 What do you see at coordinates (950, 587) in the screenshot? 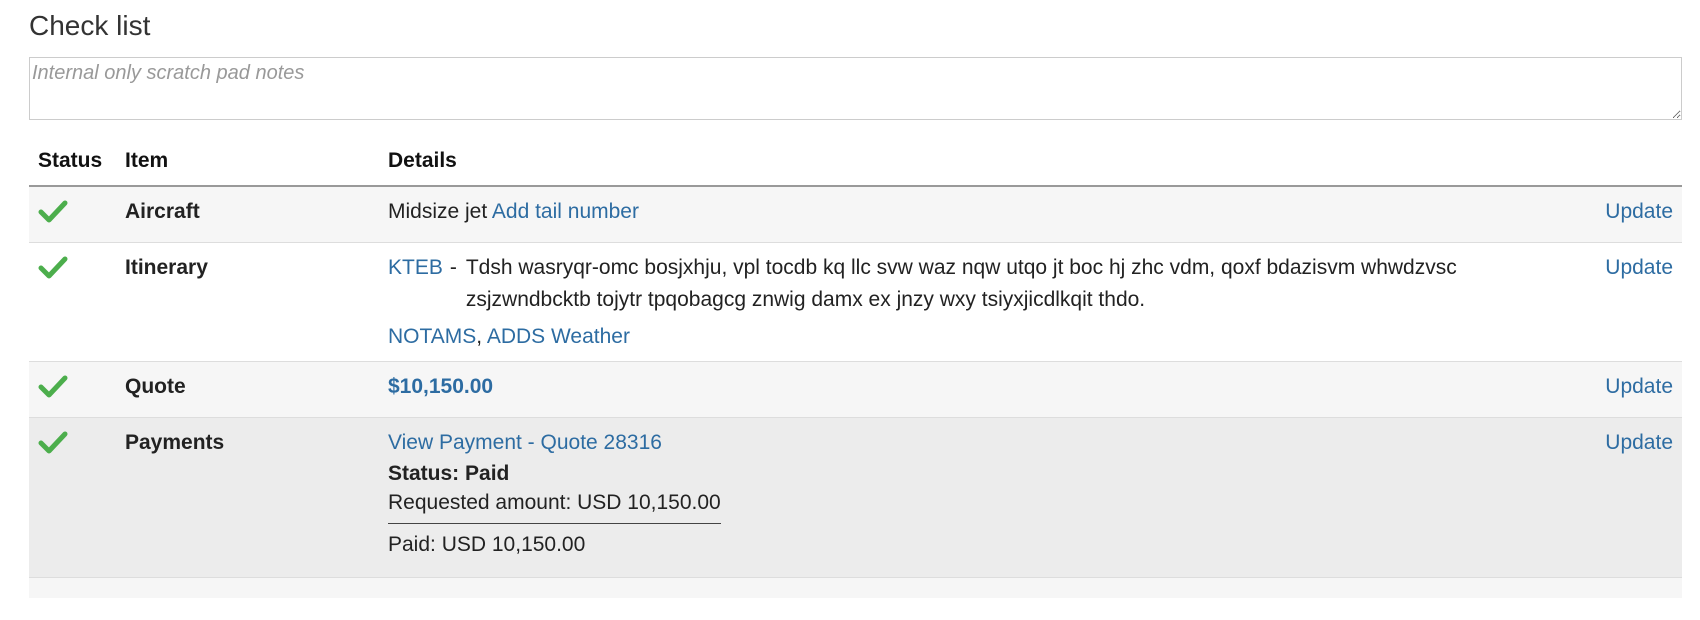
I see `details-cell` at bounding box center [950, 587].